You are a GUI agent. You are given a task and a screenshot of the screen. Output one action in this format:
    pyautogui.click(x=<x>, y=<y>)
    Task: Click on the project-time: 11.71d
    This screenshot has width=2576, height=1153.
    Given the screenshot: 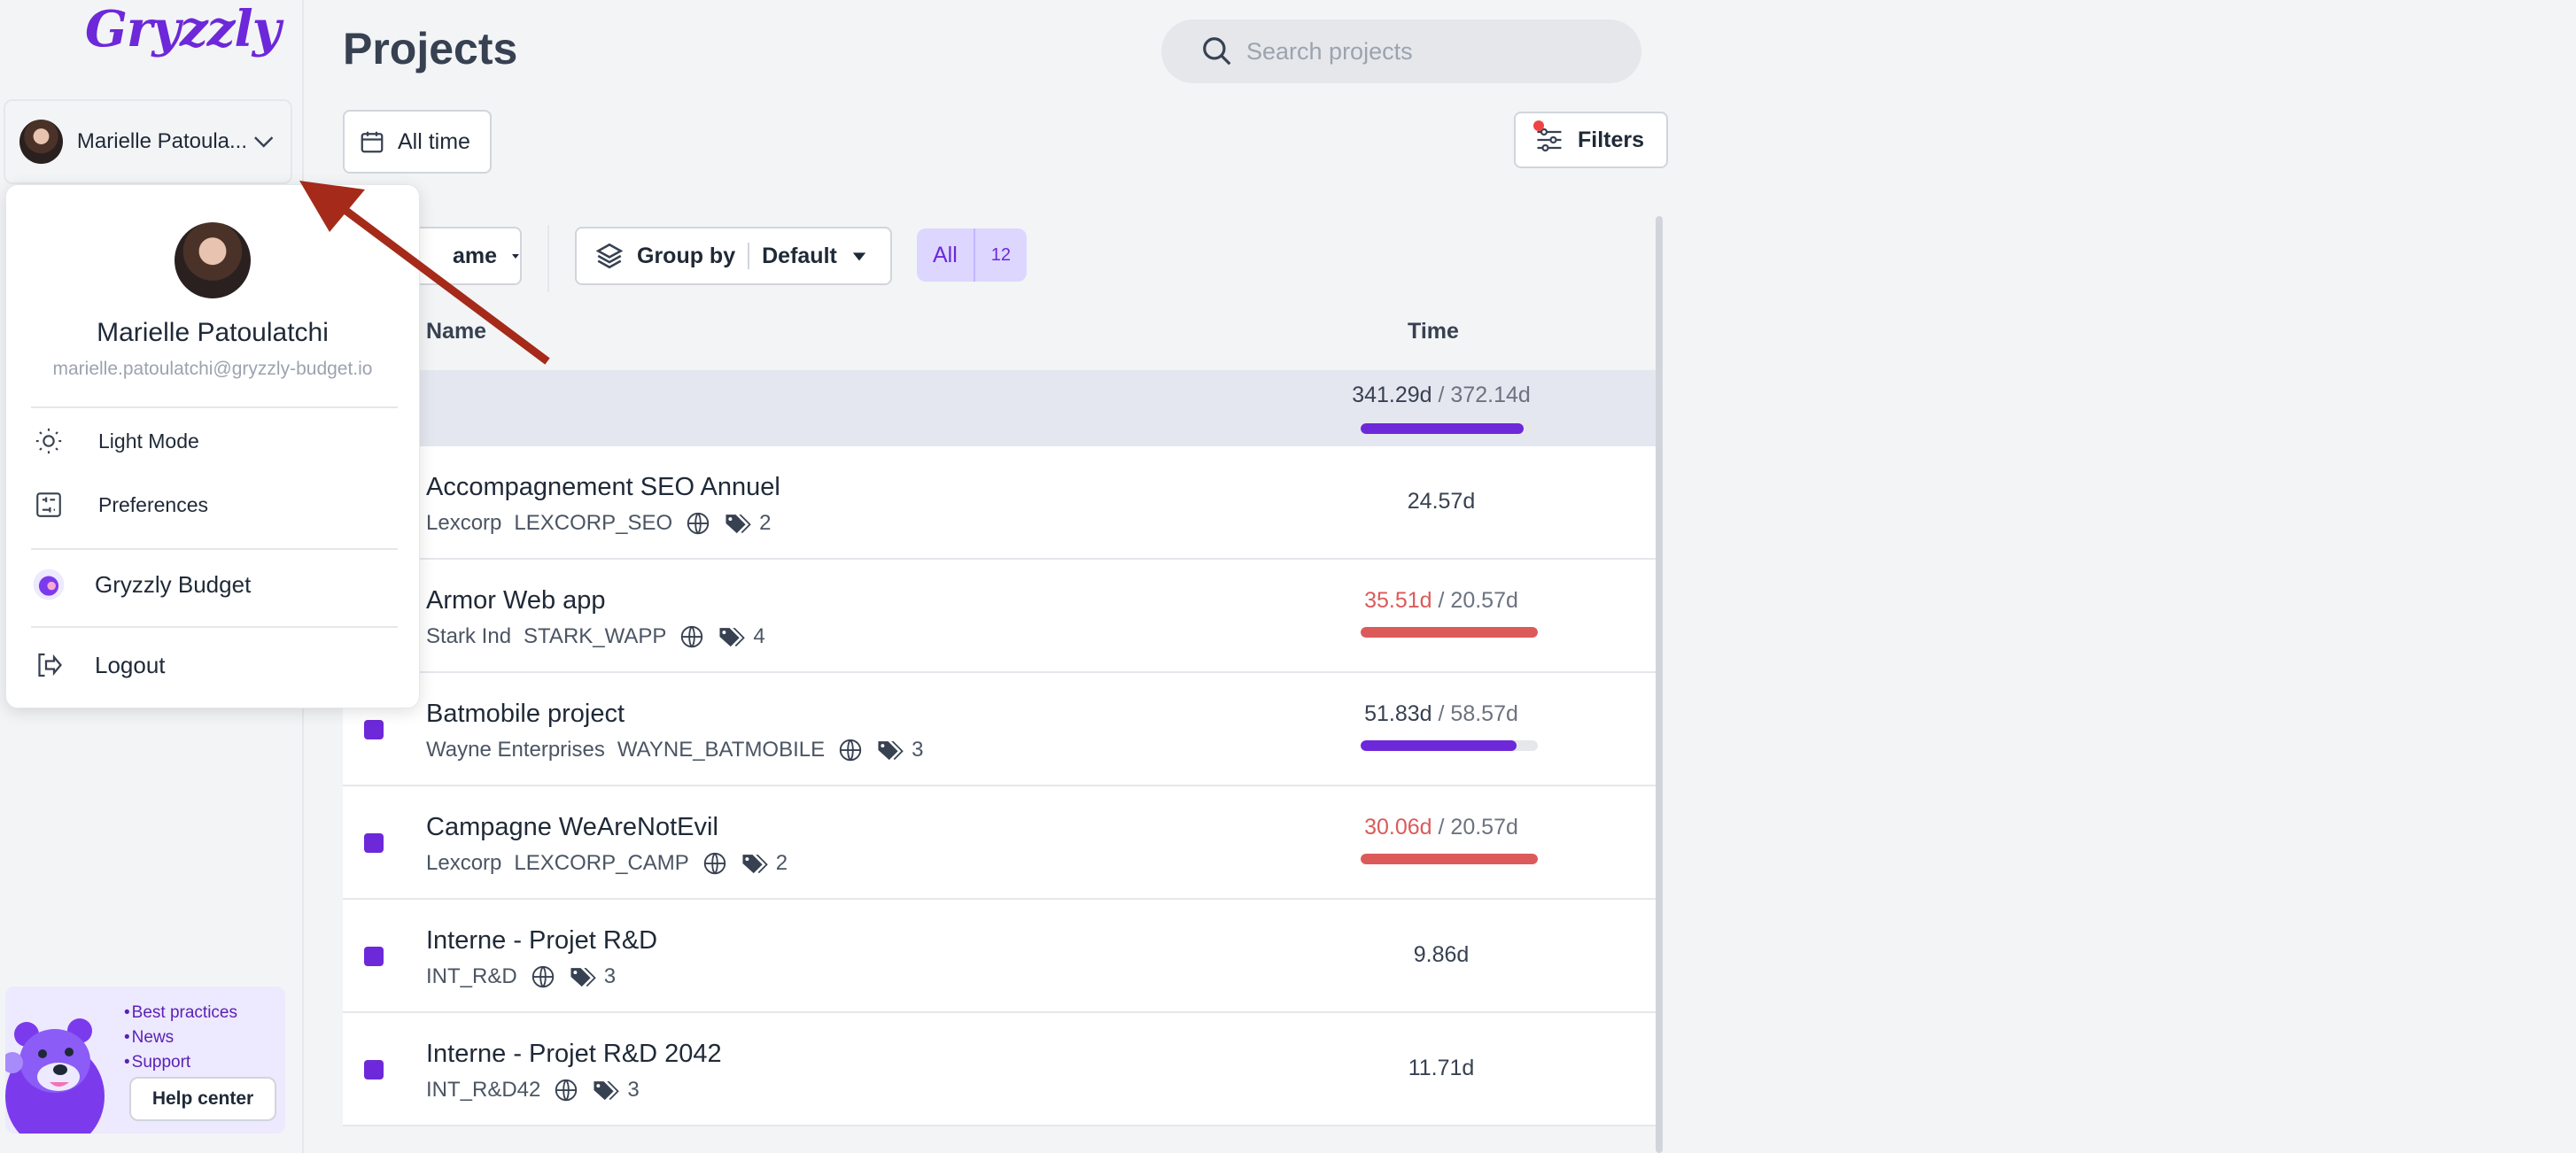 What is the action you would take?
    pyautogui.click(x=1441, y=1068)
    